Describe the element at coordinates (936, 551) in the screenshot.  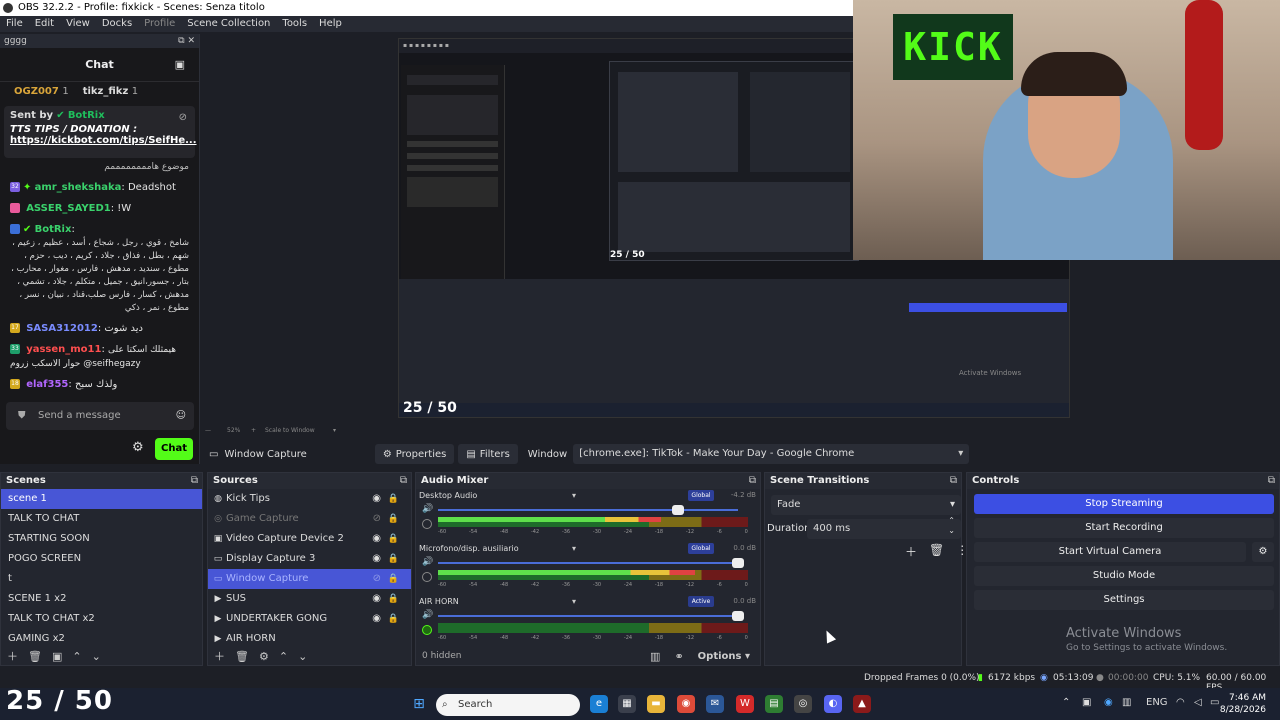
I see `remove-transition-icon: 🗑` at that location.